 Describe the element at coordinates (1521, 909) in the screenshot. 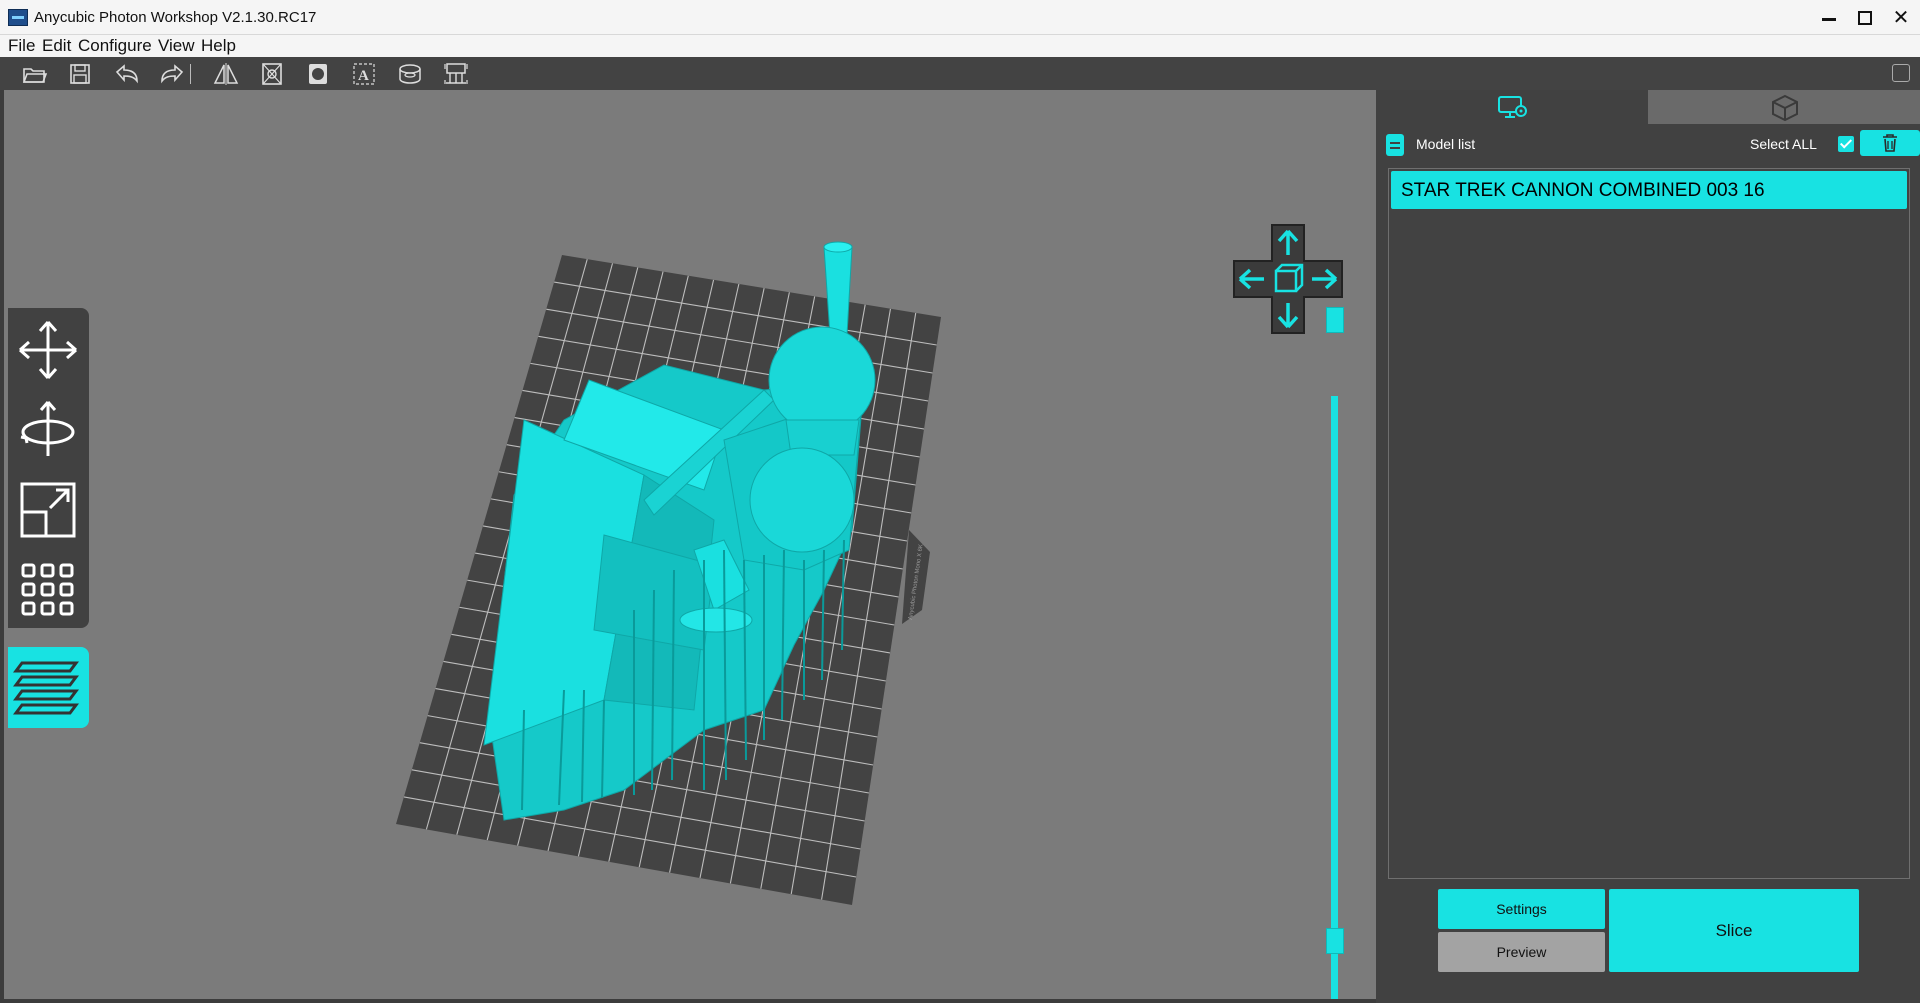

I see `settings-button: Settings` at that location.